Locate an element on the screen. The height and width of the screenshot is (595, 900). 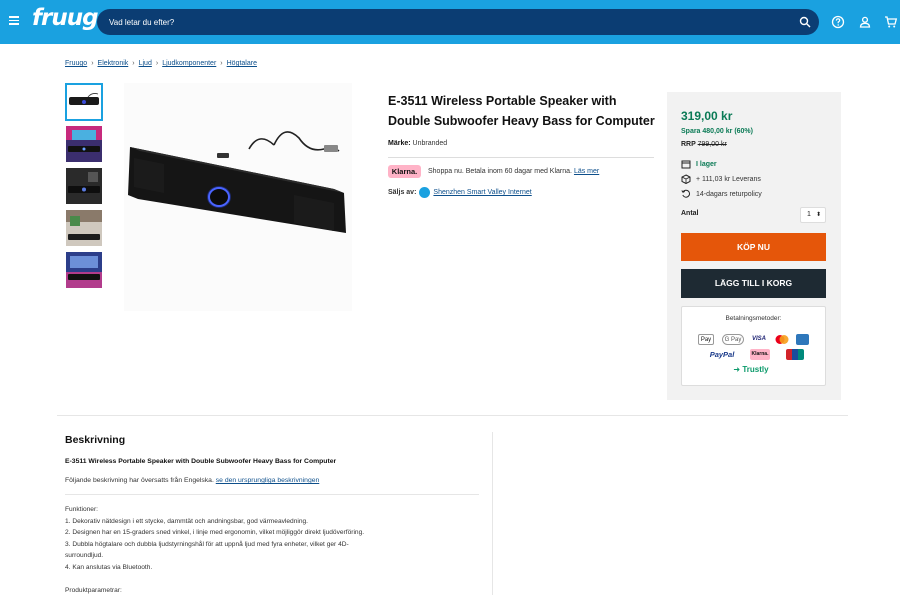
delivery-row: + 111,03 kr Leverans is located at coordinates (721, 179).